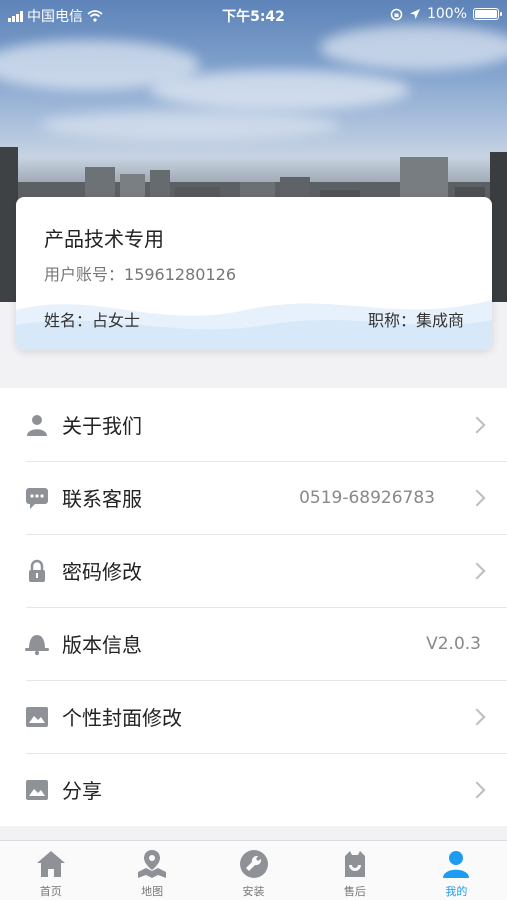  I want to click on home-icon, so click(50, 864).